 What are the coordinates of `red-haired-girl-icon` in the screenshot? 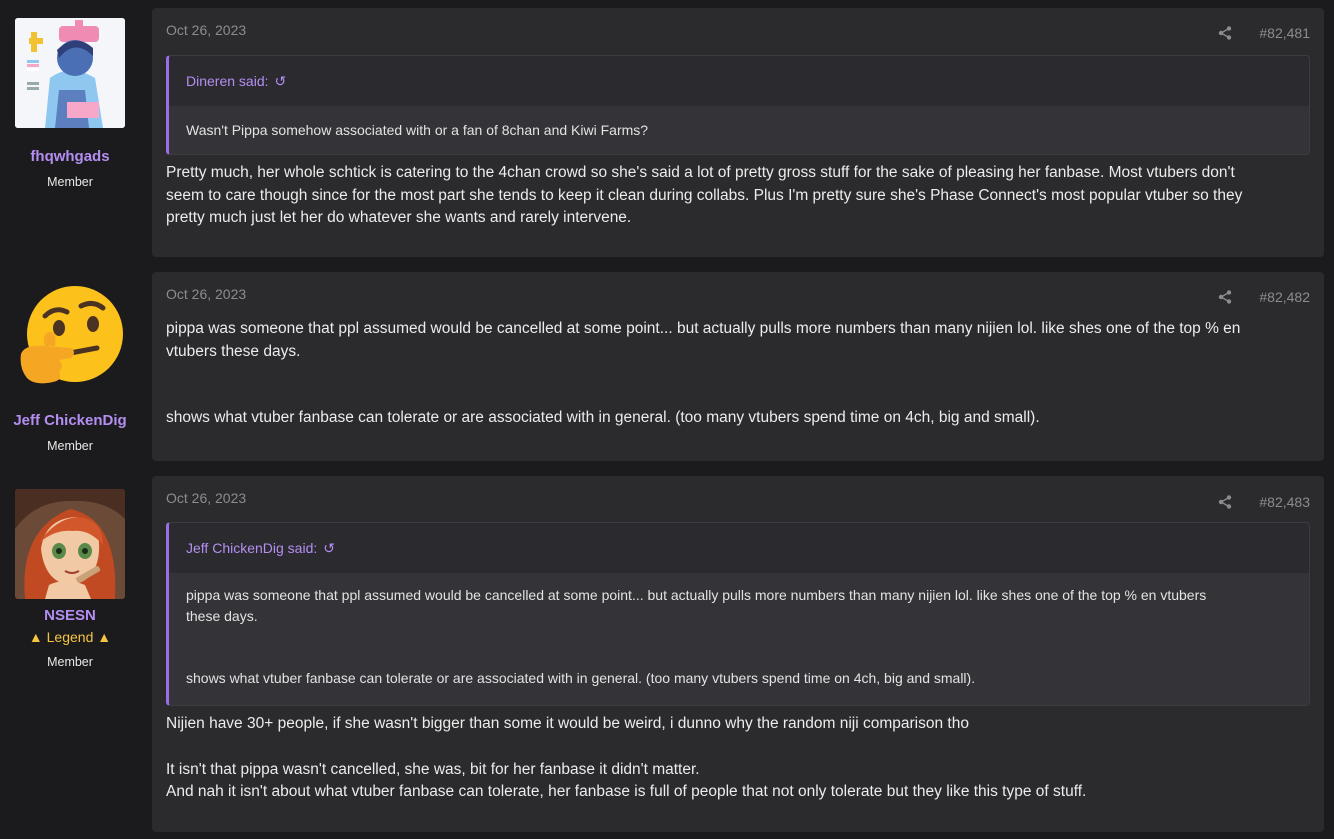 It's located at (70, 544).